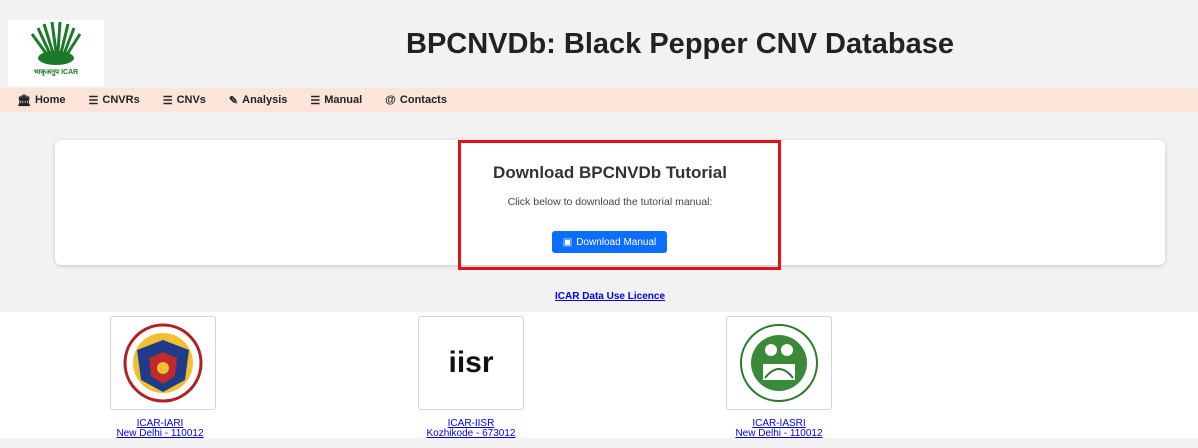 The height and width of the screenshot is (448, 1198). I want to click on nav-item-label: CNVRs, so click(121, 100).